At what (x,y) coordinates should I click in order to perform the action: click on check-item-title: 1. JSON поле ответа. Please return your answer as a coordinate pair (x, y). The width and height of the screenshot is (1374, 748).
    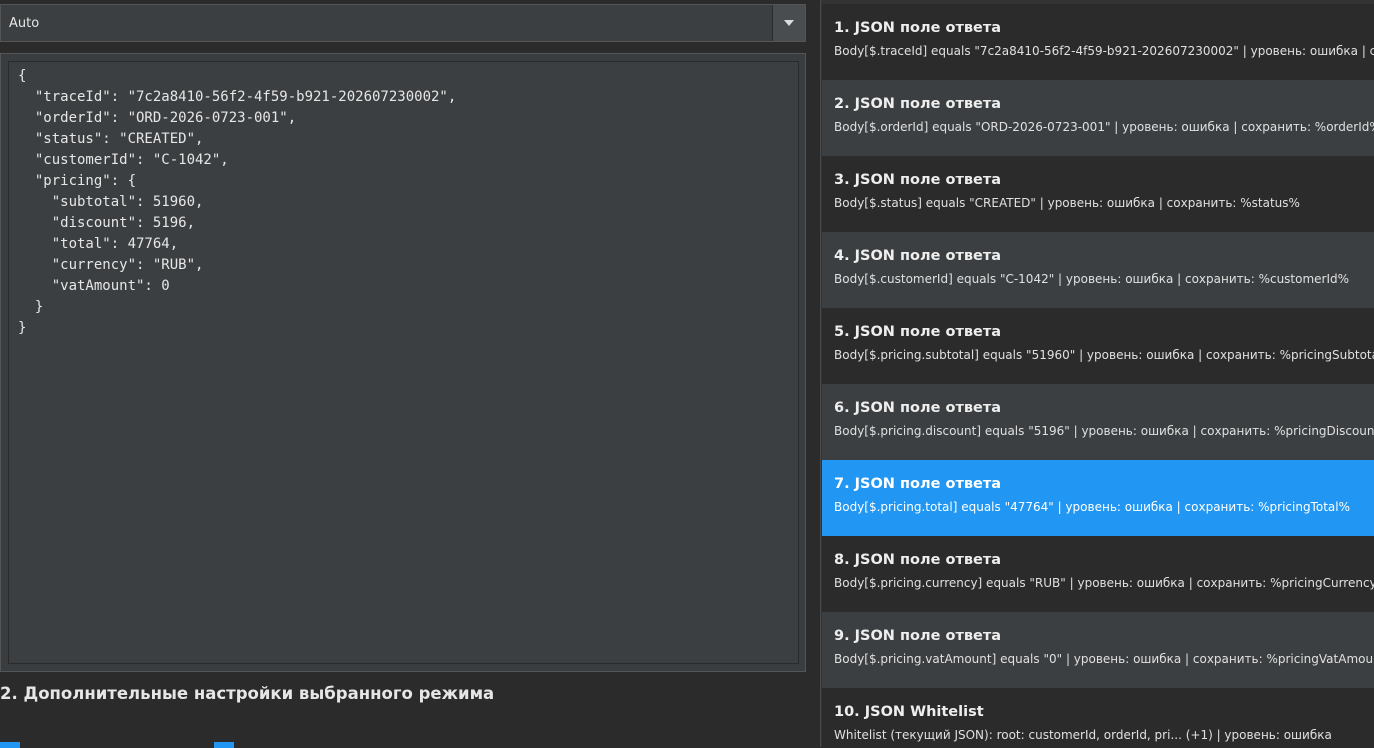
    Looking at the image, I should click on (918, 28).